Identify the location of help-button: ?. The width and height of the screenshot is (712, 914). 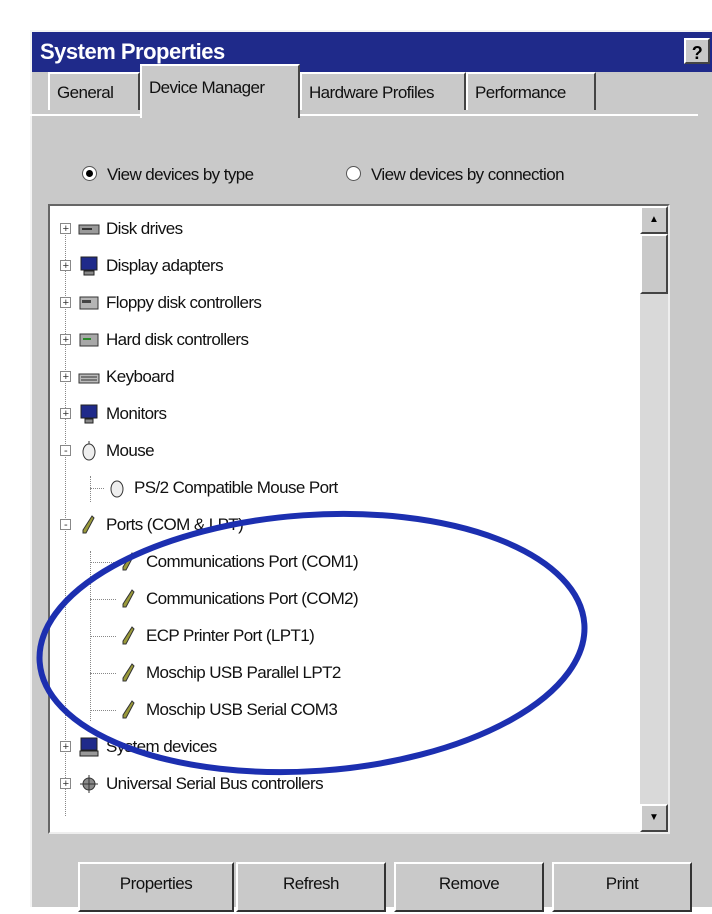
(697, 51).